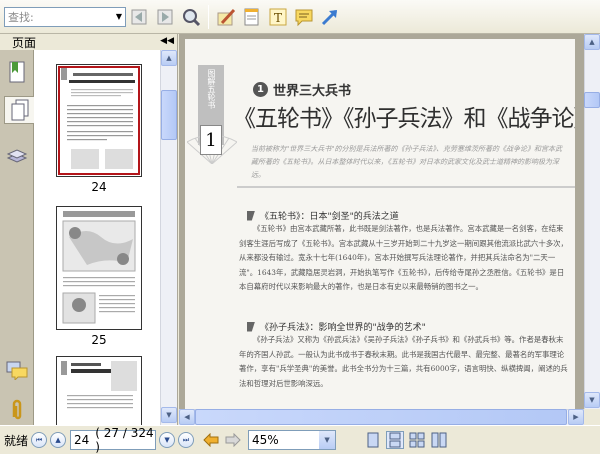 The width and height of the screenshot is (600, 454). What do you see at coordinates (211, 140) in the screenshot?
I see `chapter-number: 1` at bounding box center [211, 140].